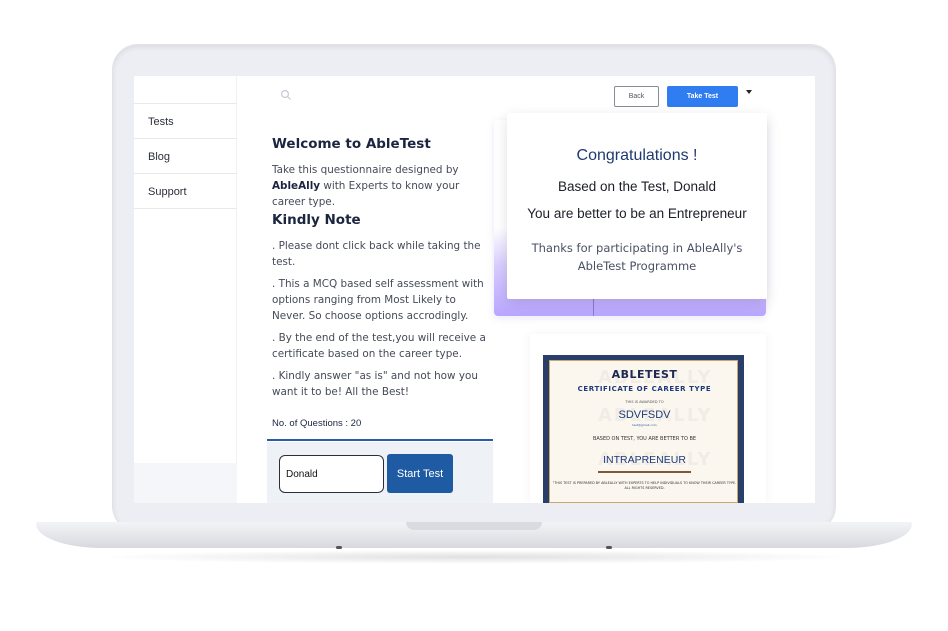 Image resolution: width=948 pixels, height=631 pixels. I want to click on take-test-button: Take Test, so click(702, 96).